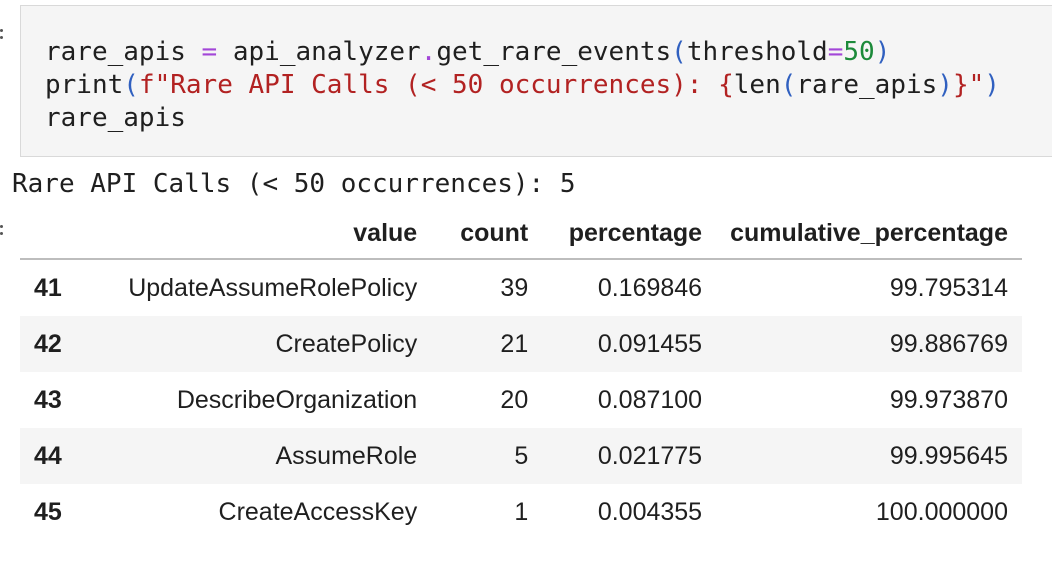 The width and height of the screenshot is (1052, 574). I want to click on cell-percentage: 0.004355, so click(650, 511).